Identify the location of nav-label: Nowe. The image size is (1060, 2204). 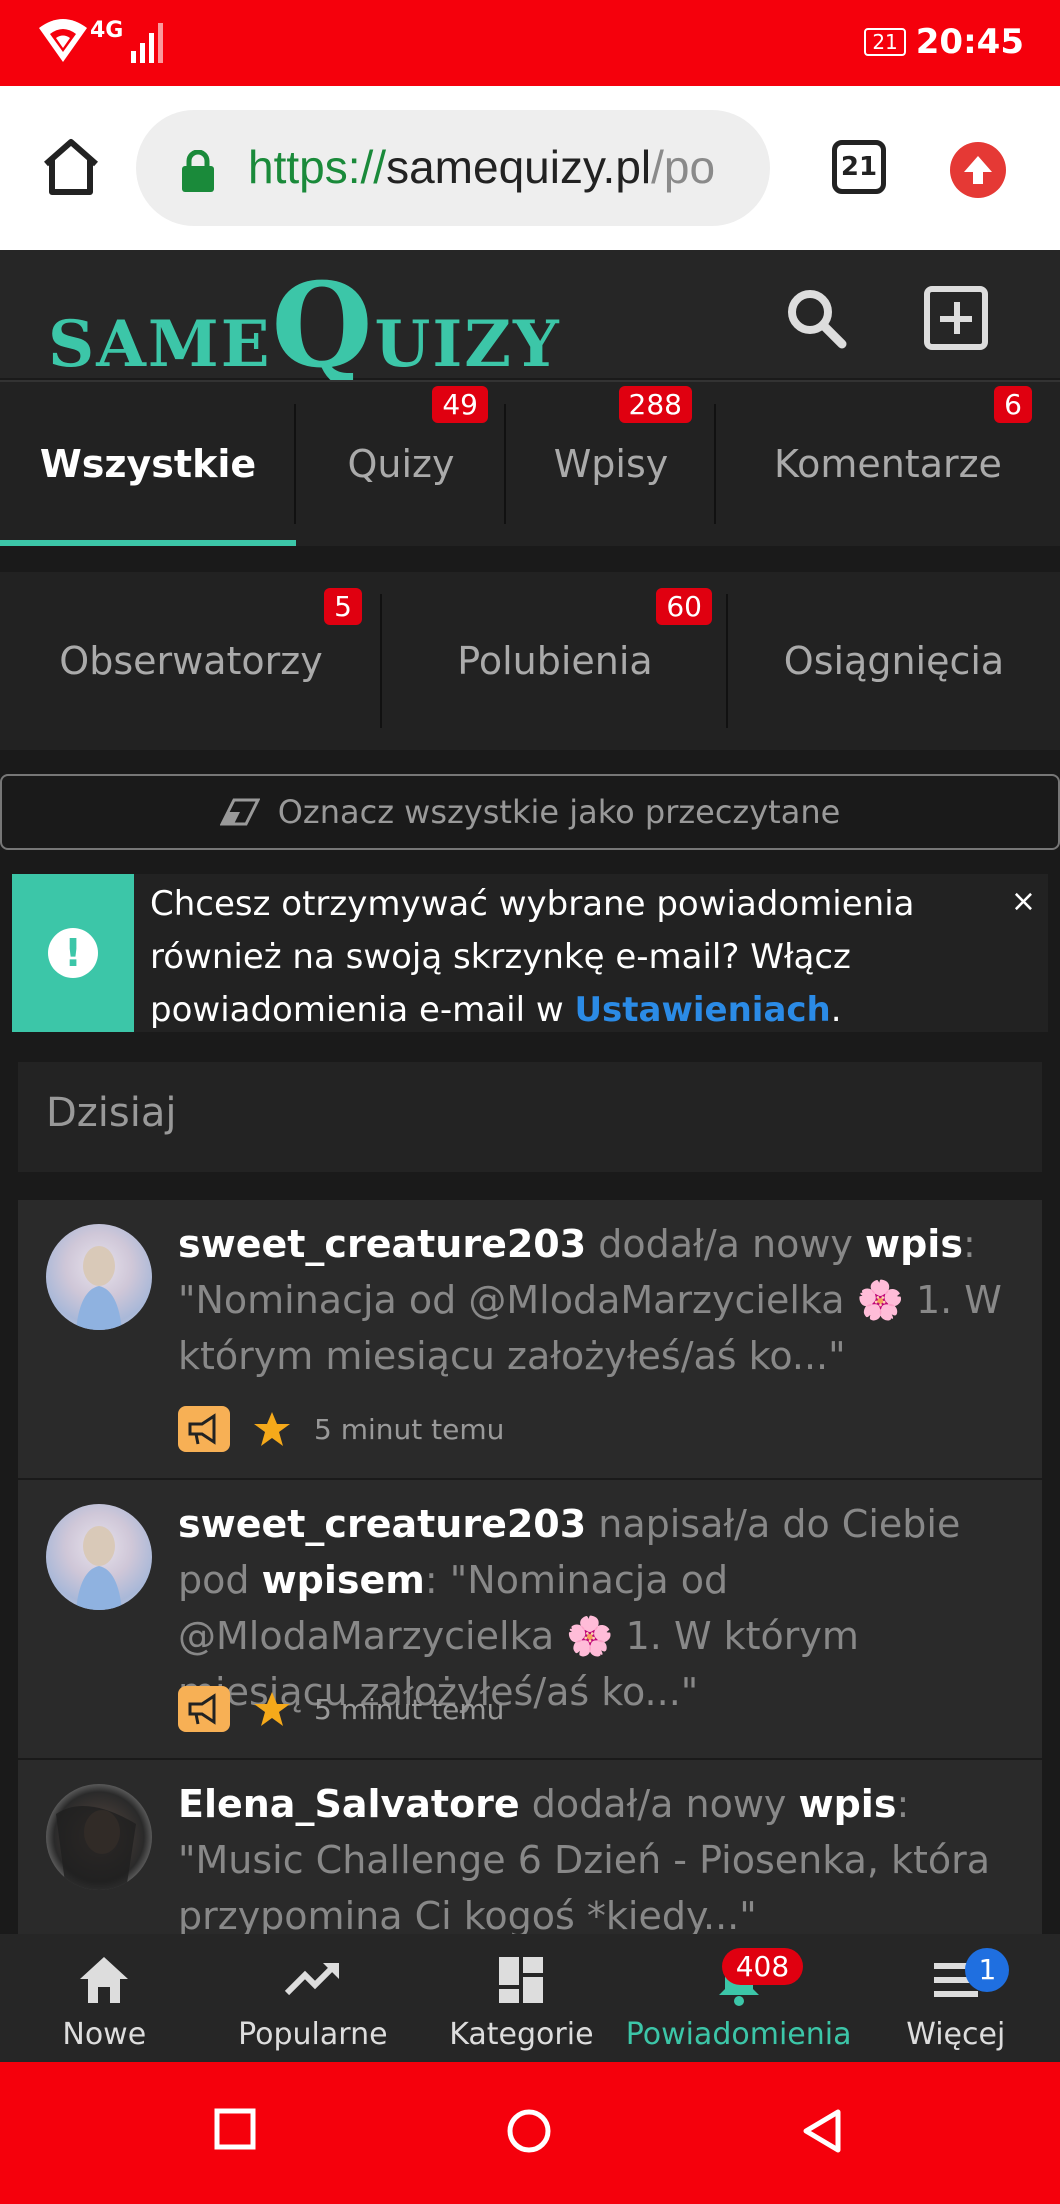
(104, 2034).